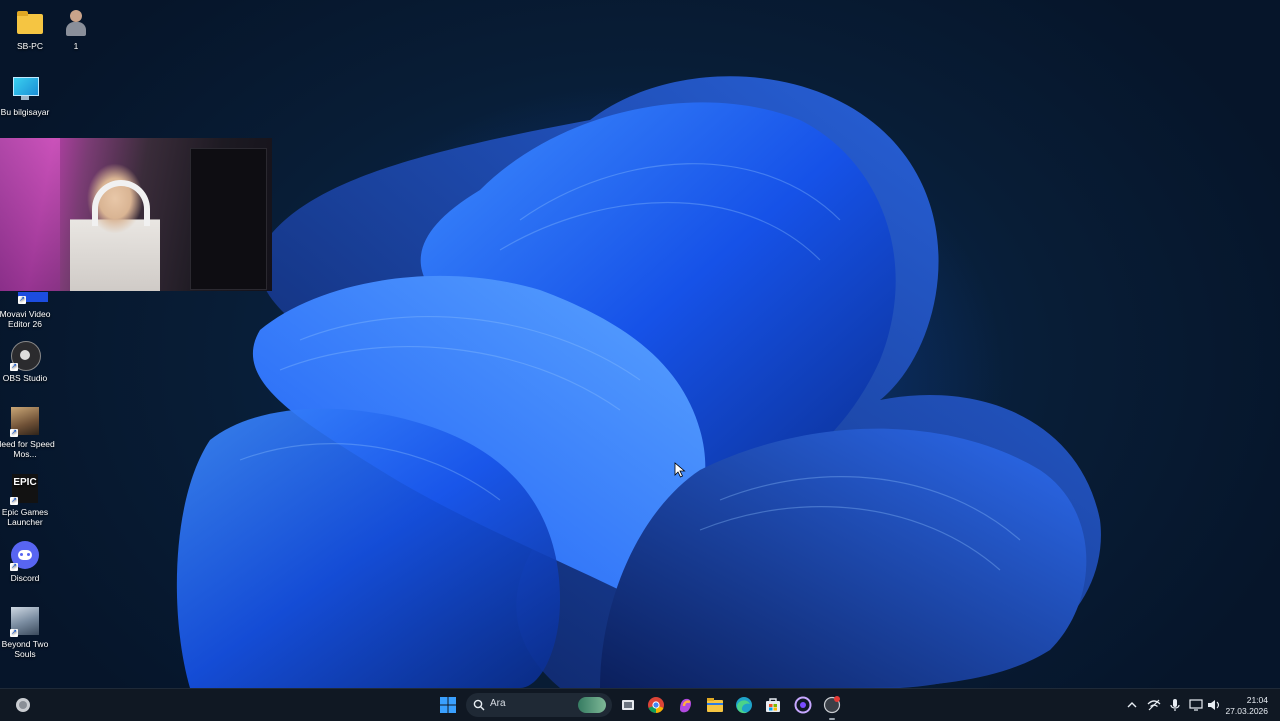 The height and width of the screenshot is (721, 1280). What do you see at coordinates (25, 578) in the screenshot?
I see `desktop-icon-label: Discord` at bounding box center [25, 578].